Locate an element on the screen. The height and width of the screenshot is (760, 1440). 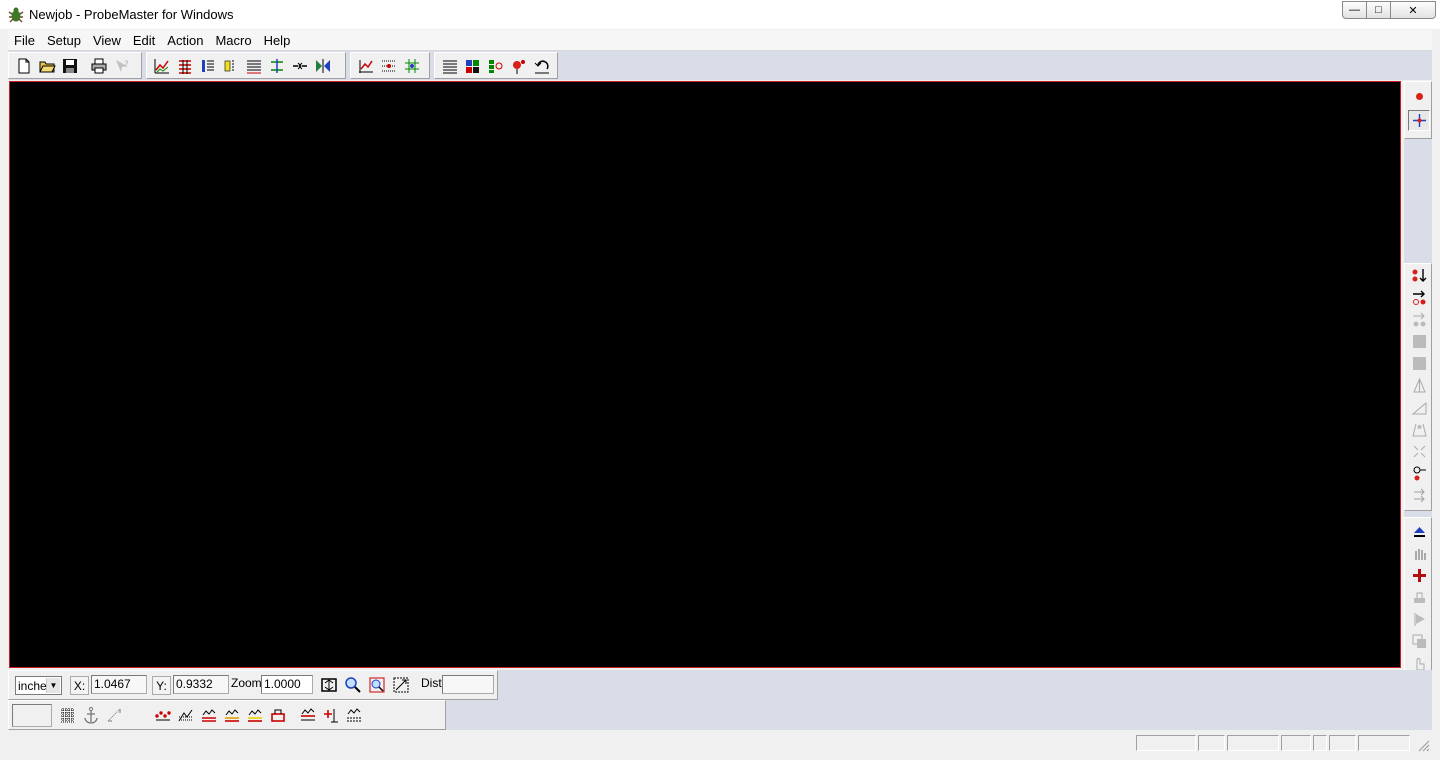
zoom-label: Zoom is located at coordinates (246, 683).